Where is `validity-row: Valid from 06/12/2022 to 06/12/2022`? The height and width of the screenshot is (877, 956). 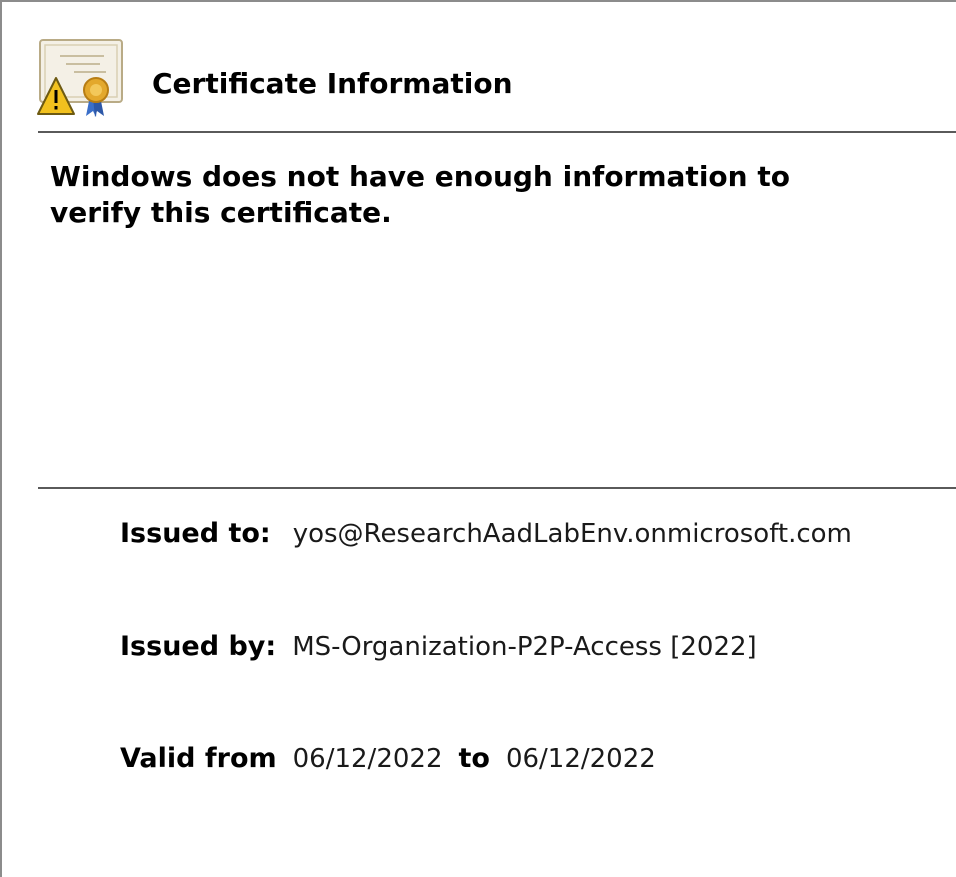
validity-row: Valid from 06/12/2022 to 06/12/2022 is located at coordinates (388, 759).